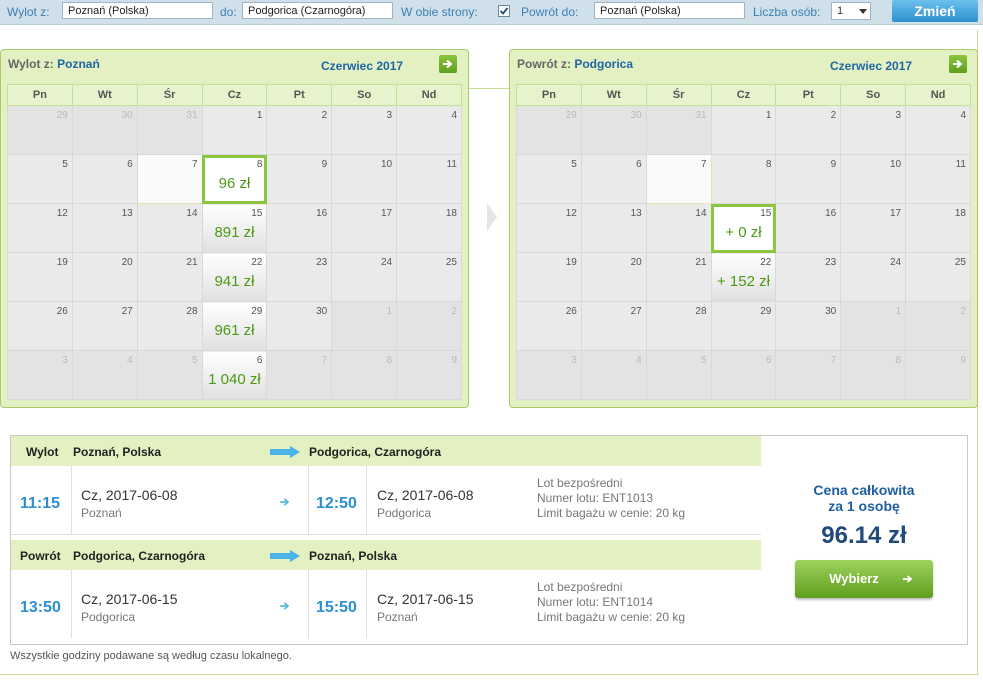  Describe the element at coordinates (62, 311) in the screenshot. I see `calendar-day-number: 26` at that location.